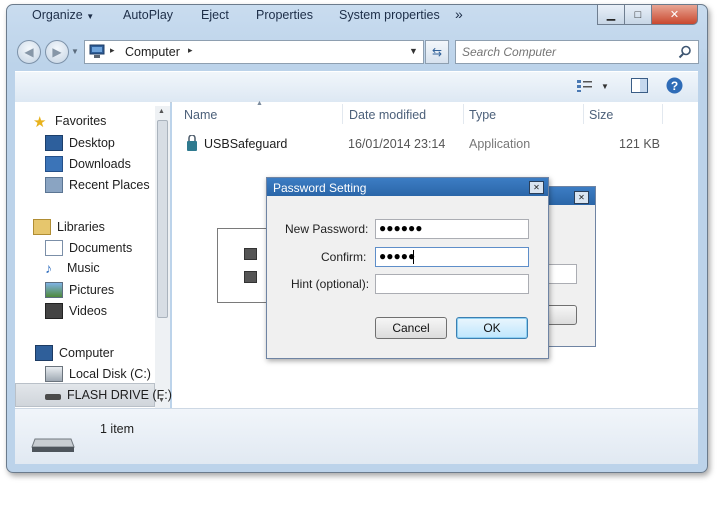  Describe the element at coordinates (108, 395) in the screenshot. I see `nav-item-flash-drive: FLASH DRIVE (F:)` at that location.